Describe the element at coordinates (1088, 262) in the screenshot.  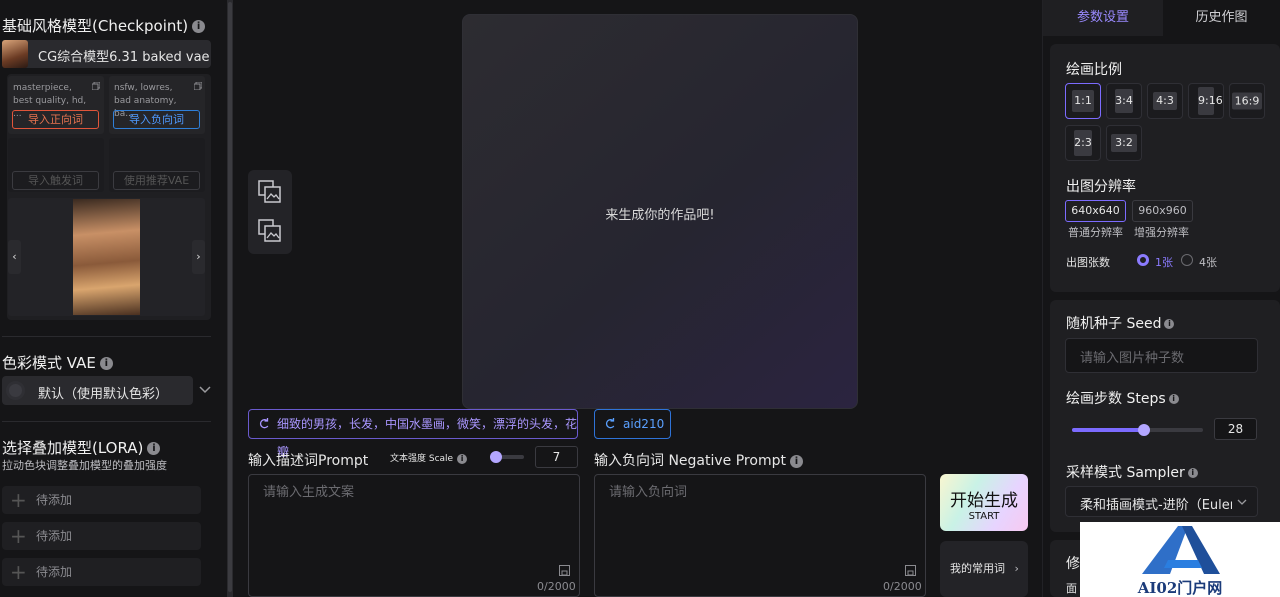
I see `count-label: 出图张数` at that location.